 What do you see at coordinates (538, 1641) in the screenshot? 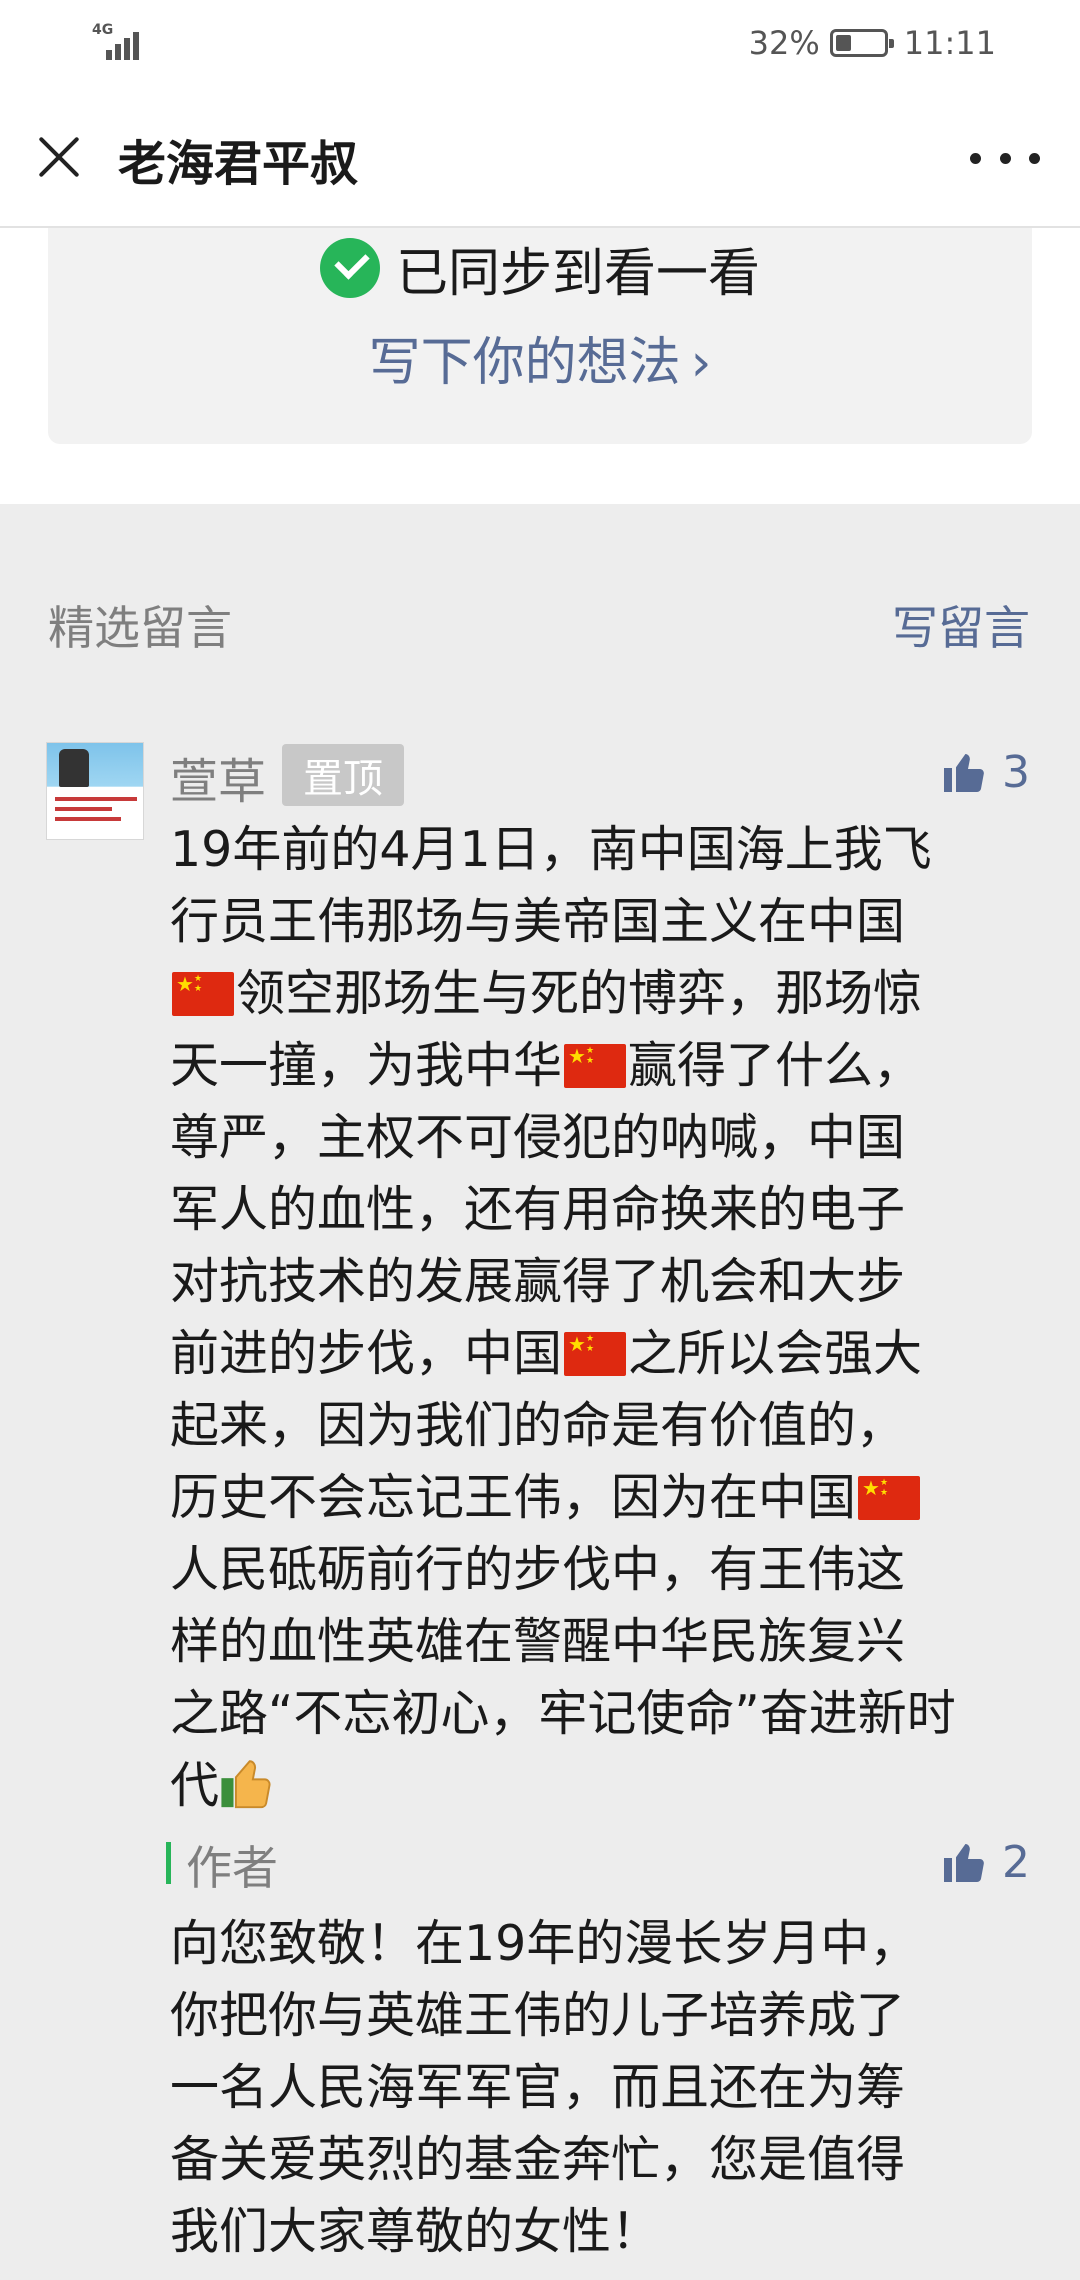
I see `comment-line: 样的血性英雄在警醒中华民族复兴` at bounding box center [538, 1641].